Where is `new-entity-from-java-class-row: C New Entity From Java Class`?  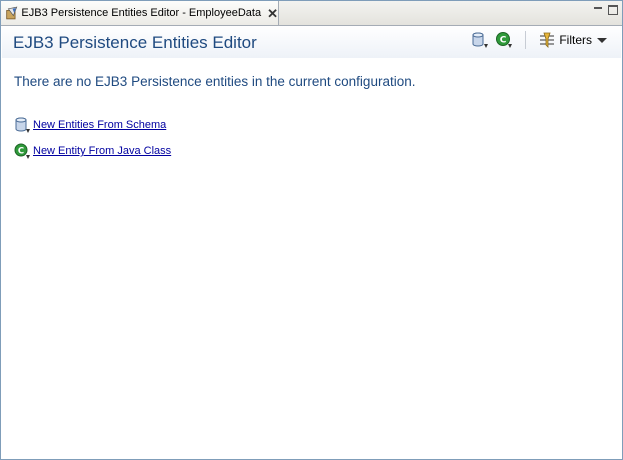
new-entity-from-java-class-row: C New Entity From Java Class is located at coordinates (92, 151).